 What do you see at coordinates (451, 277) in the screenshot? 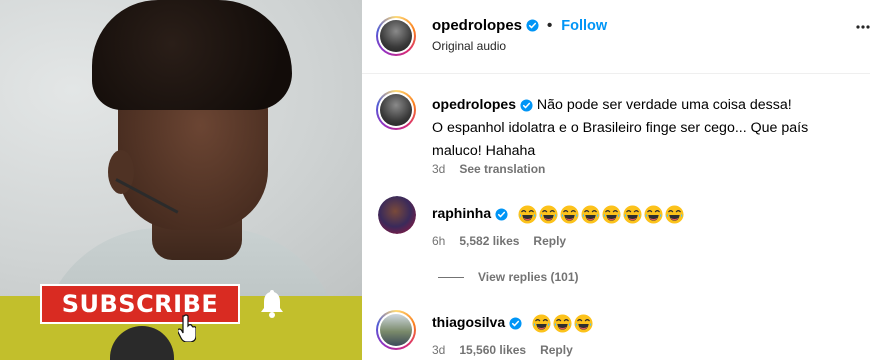
I see `replies-line` at bounding box center [451, 277].